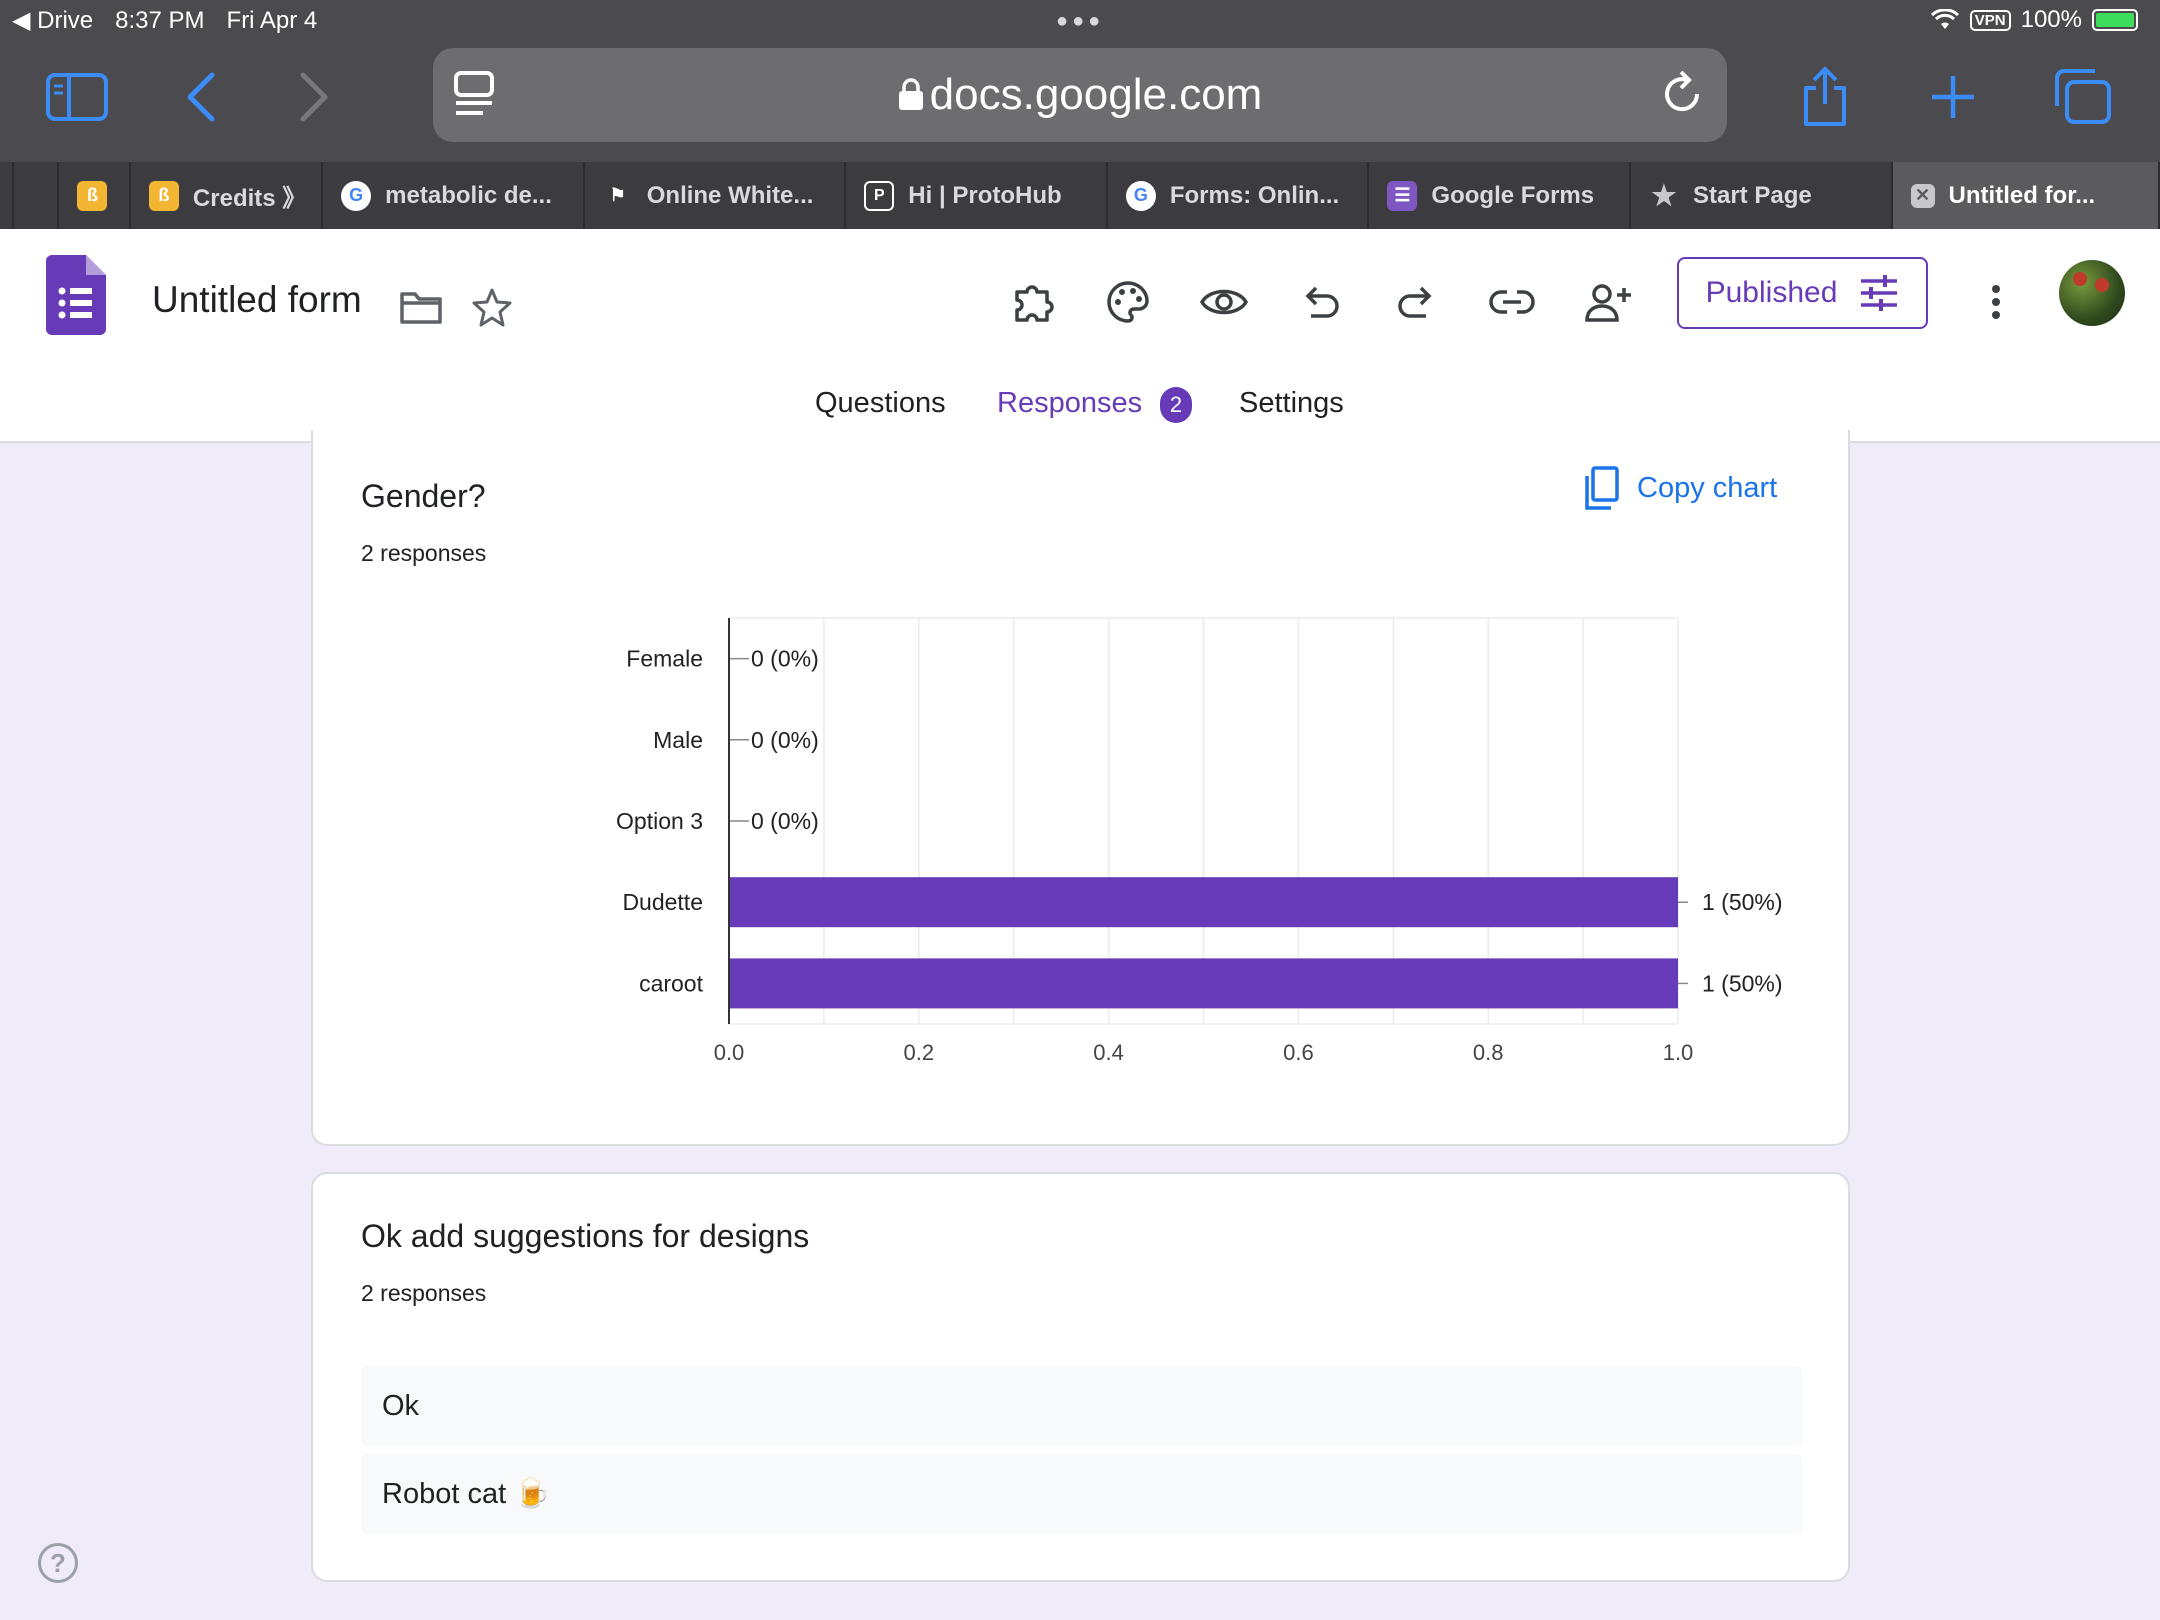  What do you see at coordinates (1608, 302) in the screenshot?
I see `add-collaborator-icon` at bounding box center [1608, 302].